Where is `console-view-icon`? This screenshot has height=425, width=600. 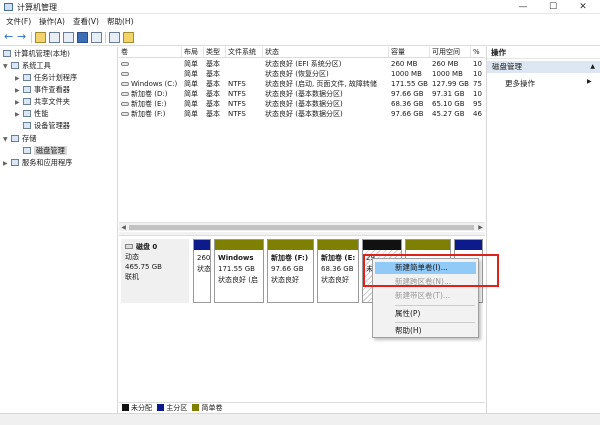
console-view-icon is located at coordinates (96, 37).